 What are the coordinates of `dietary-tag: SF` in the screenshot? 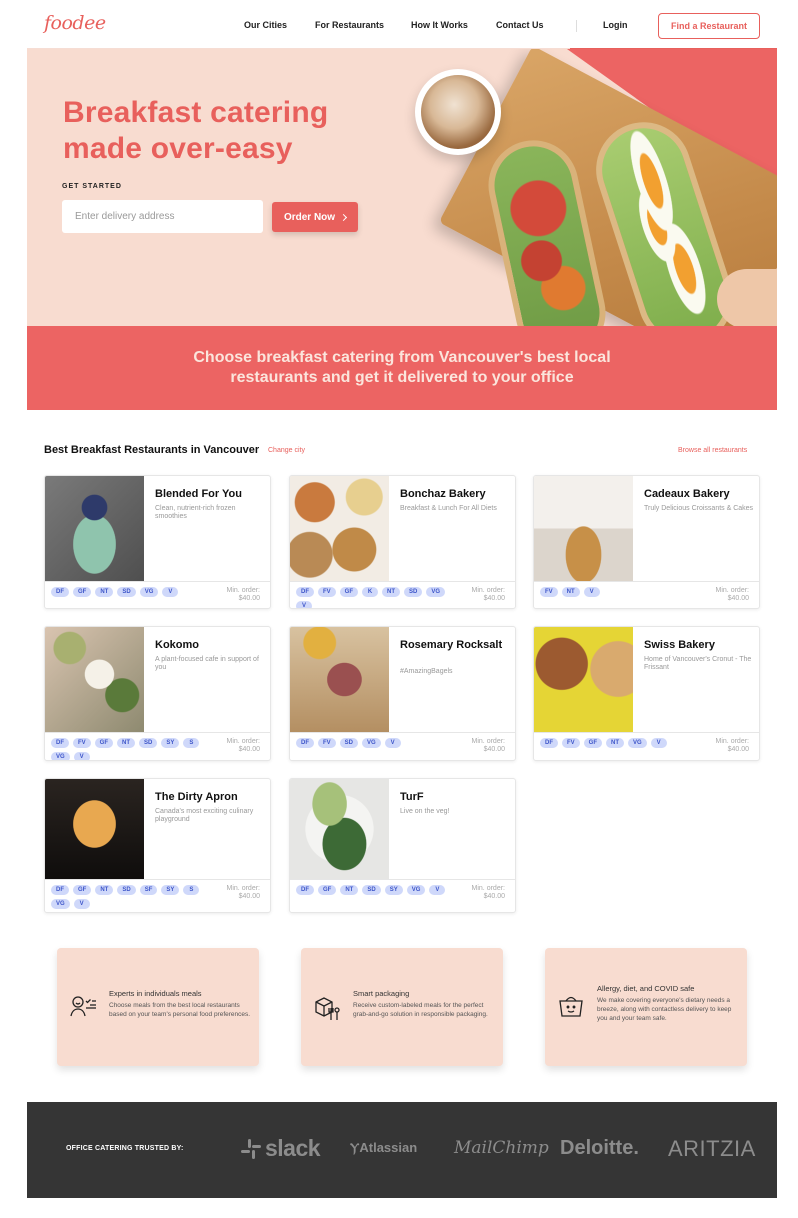 It's located at (148, 890).